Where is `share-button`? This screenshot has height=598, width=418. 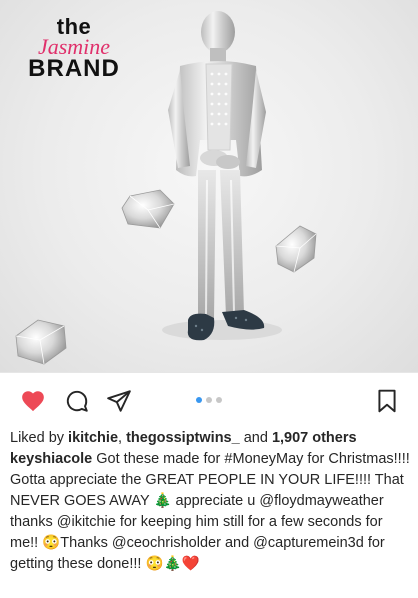 share-button is located at coordinates (119, 401).